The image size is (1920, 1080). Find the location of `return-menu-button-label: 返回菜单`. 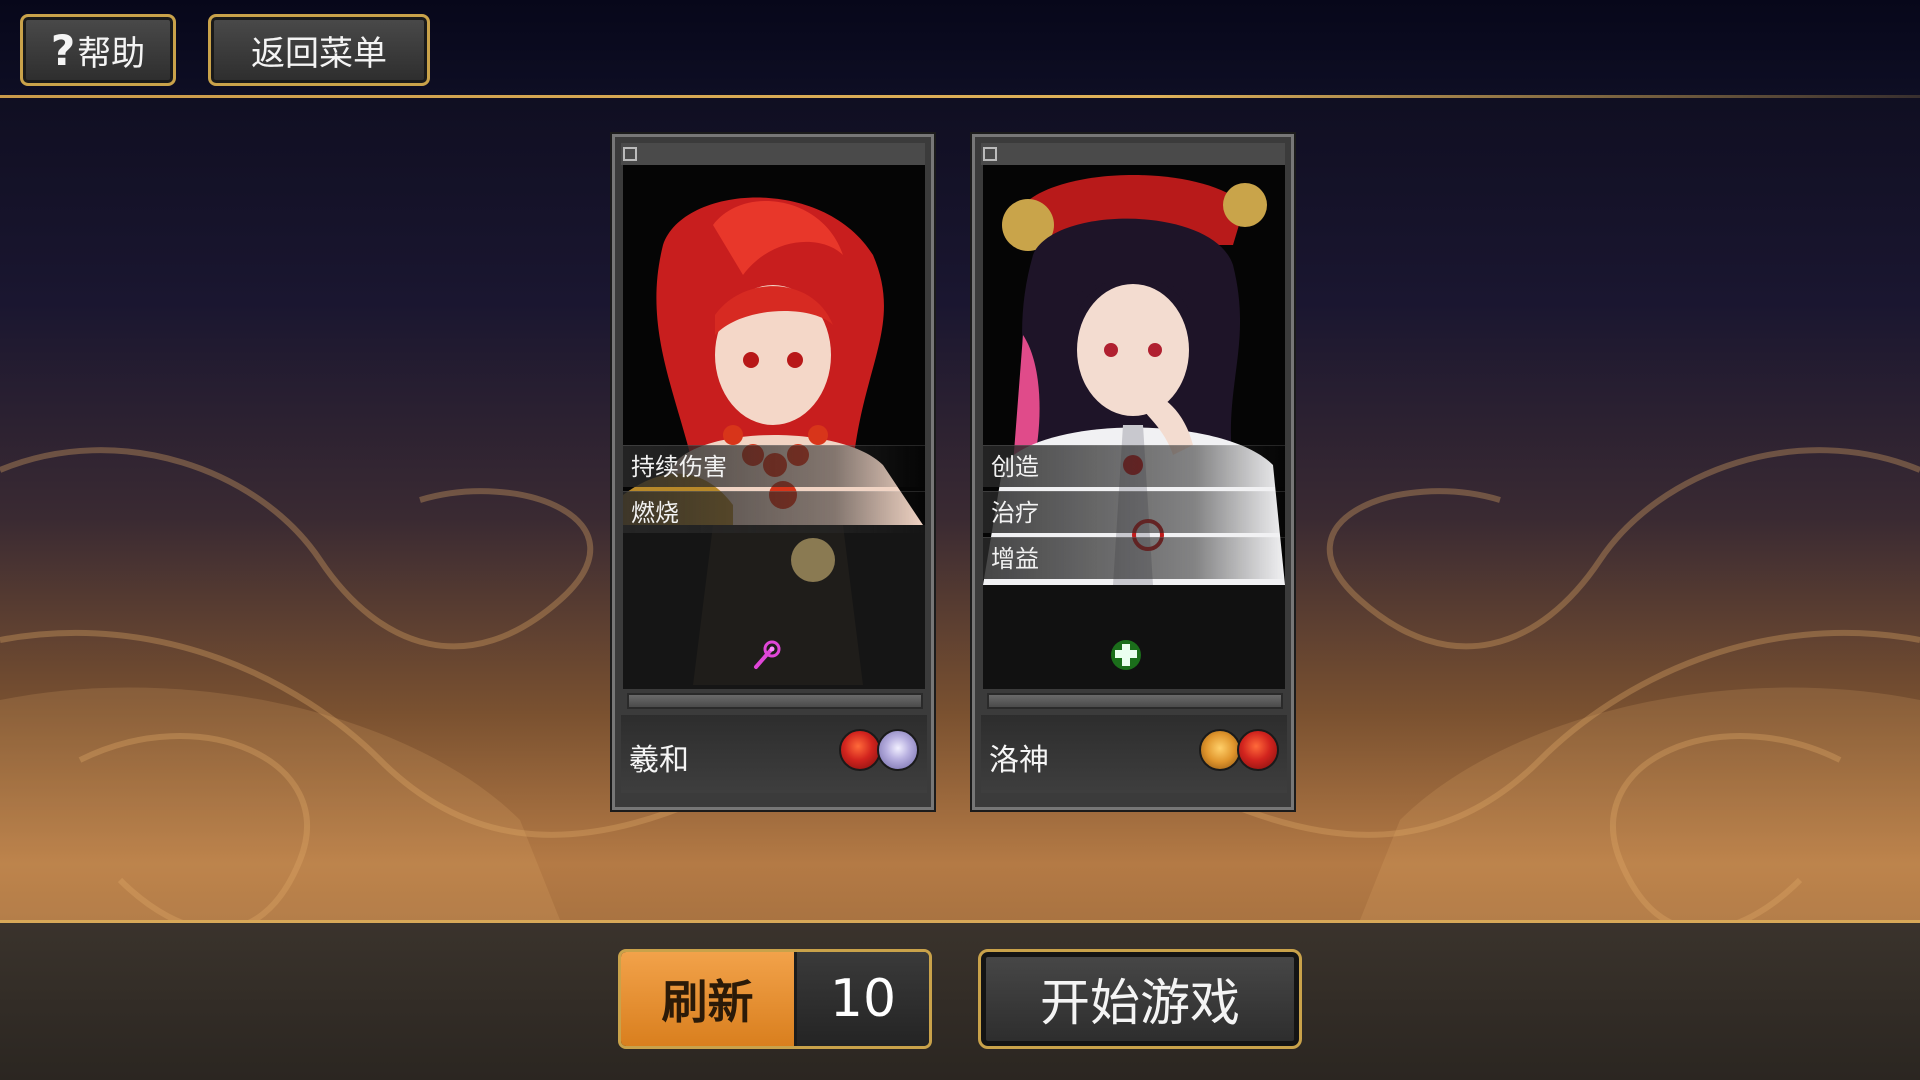

return-menu-button-label: 返回菜单 is located at coordinates (319, 53).